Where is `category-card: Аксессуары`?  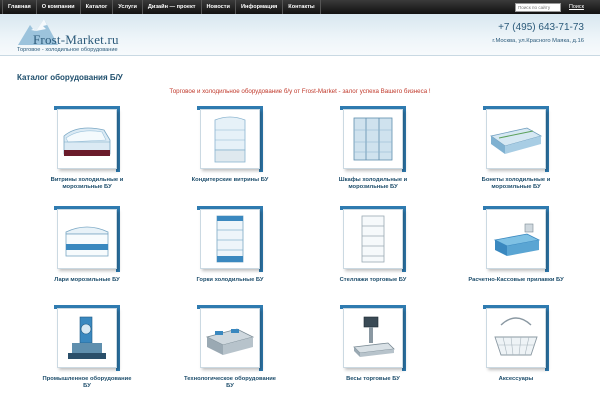 category-card: Аксессуары is located at coordinates (516, 344).